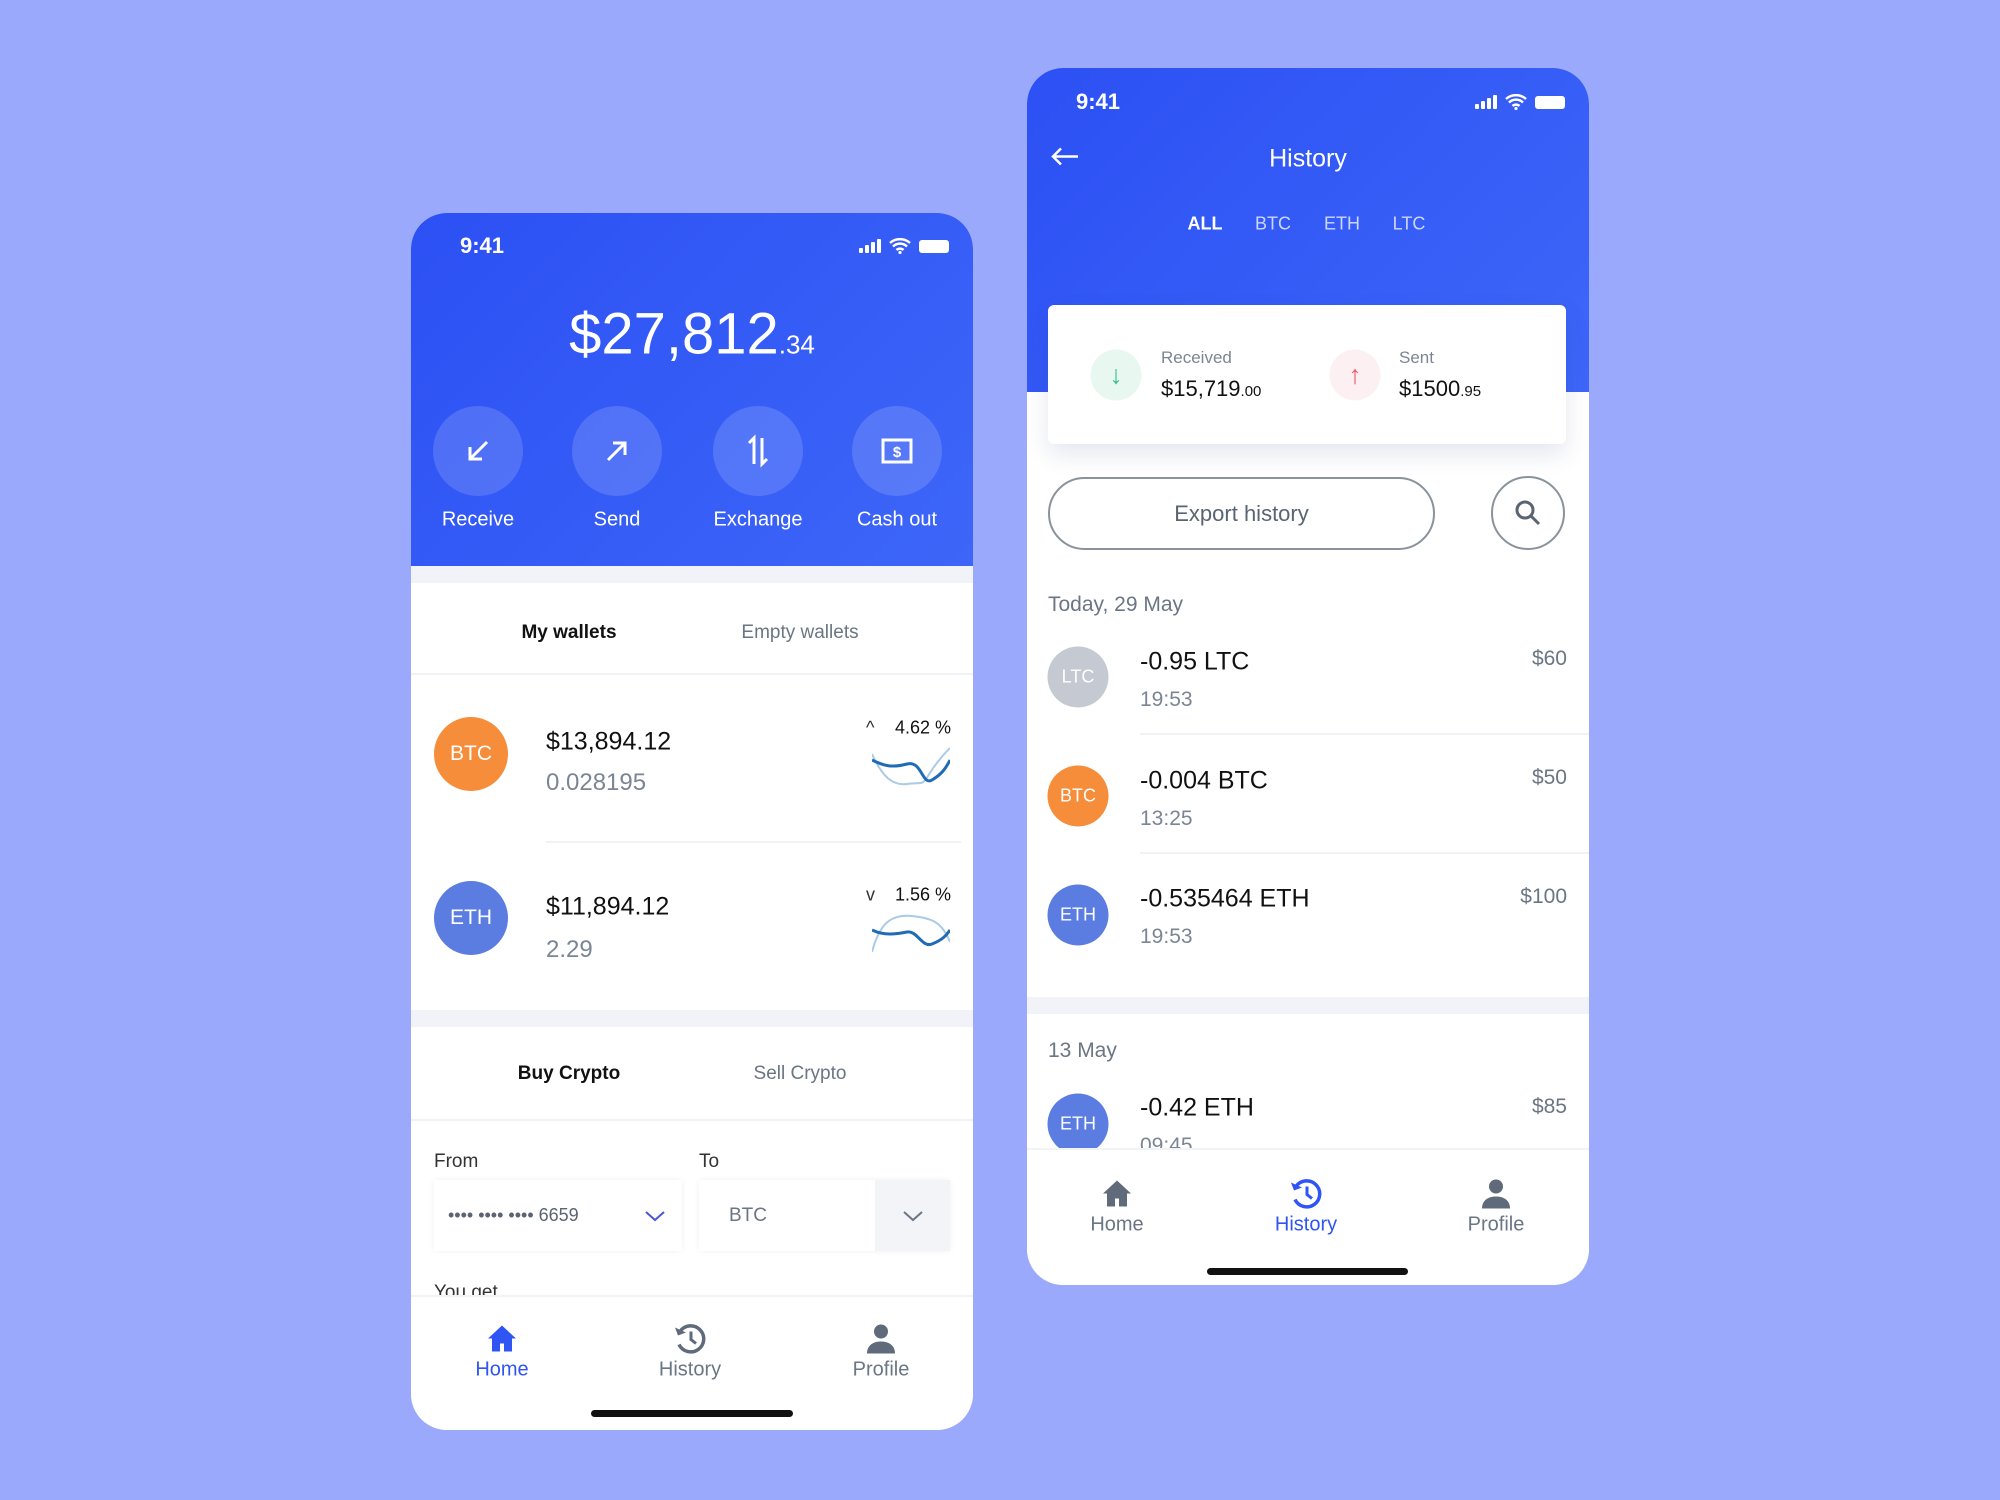  I want to click on arrow-down-icon: ↓, so click(1116, 375).